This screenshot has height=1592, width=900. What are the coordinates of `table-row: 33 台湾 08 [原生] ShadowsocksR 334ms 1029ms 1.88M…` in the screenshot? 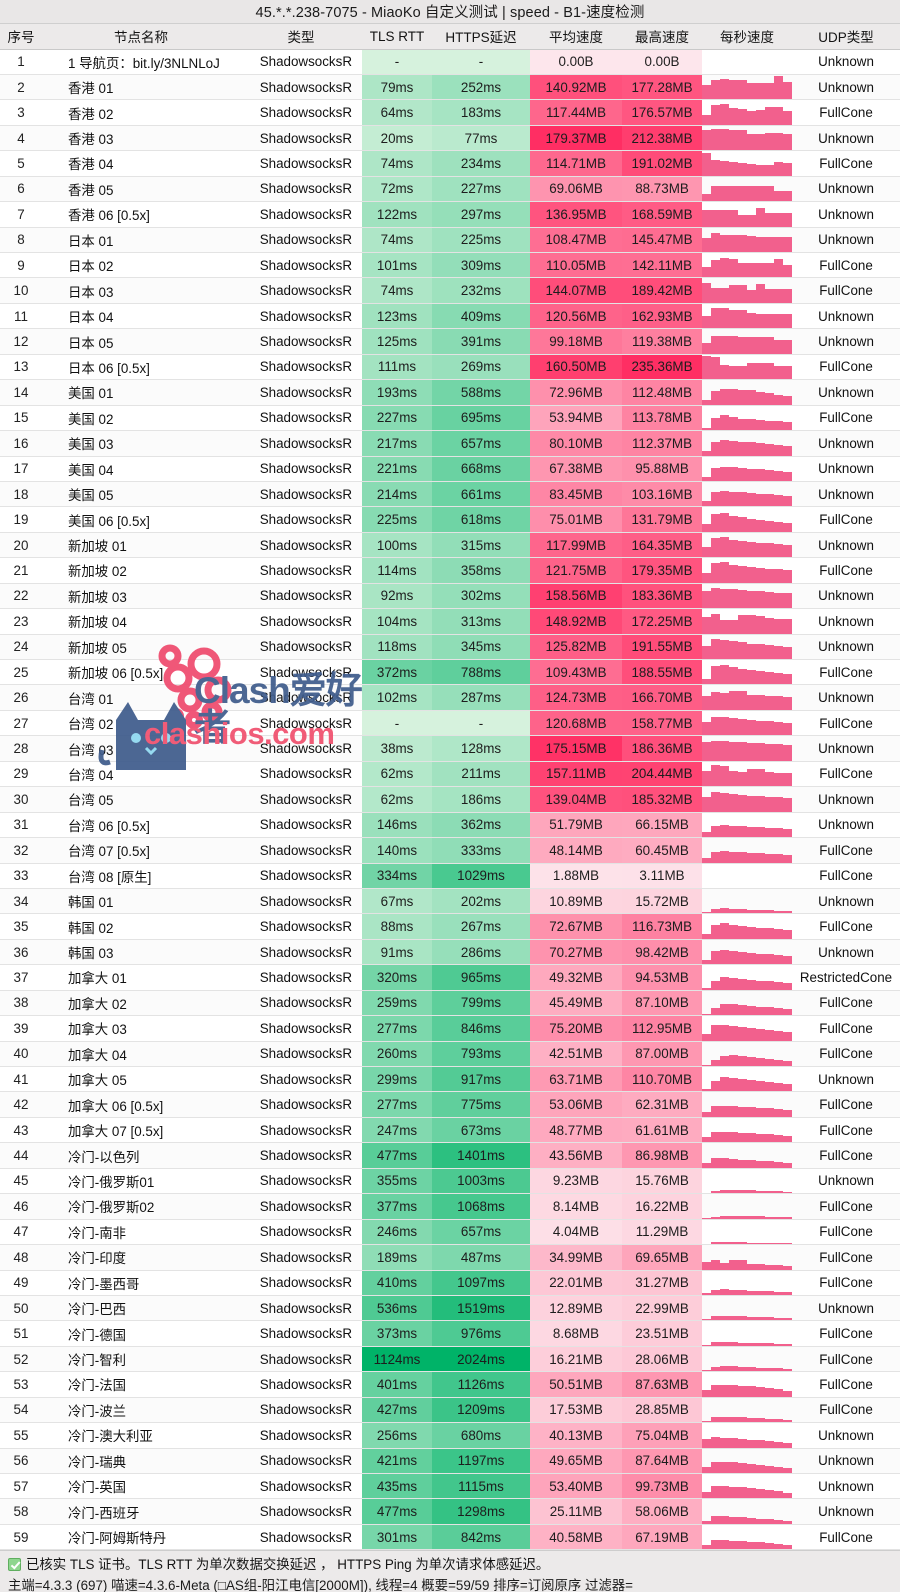 It's located at (450, 876).